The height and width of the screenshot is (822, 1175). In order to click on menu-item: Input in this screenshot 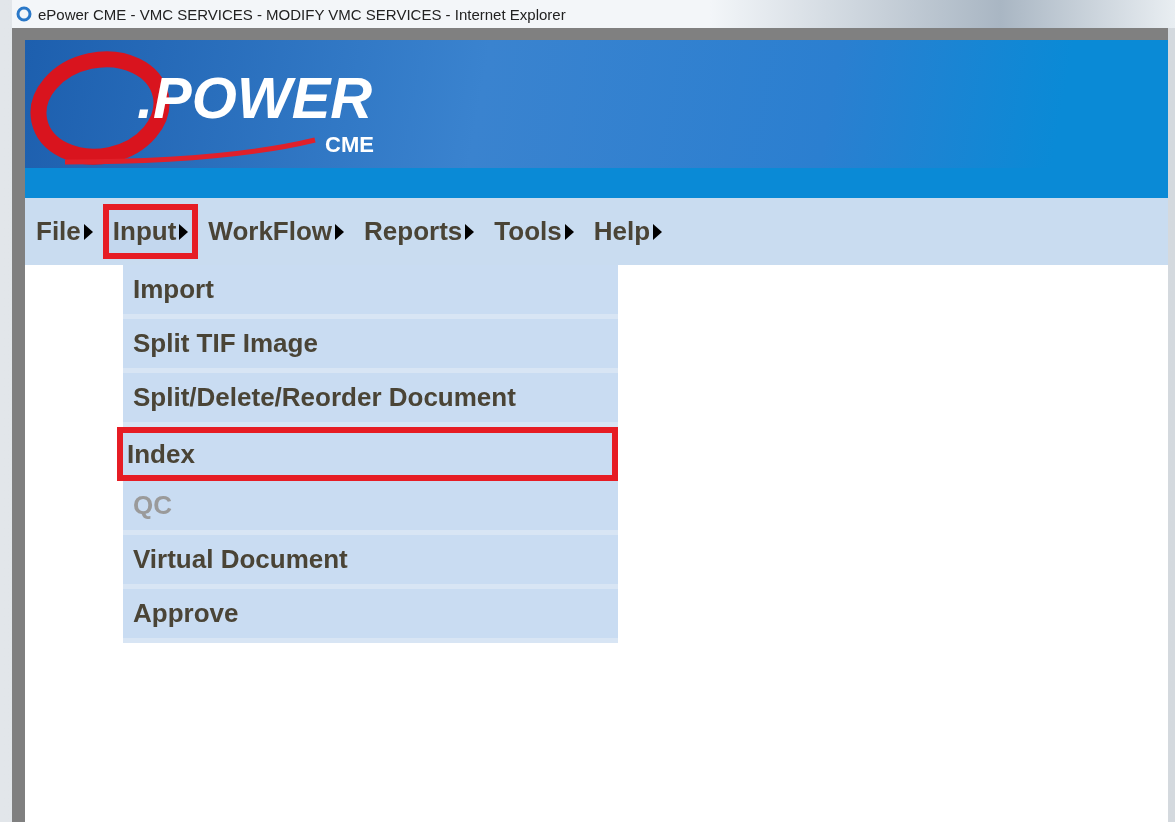, I will do `click(150, 231)`.